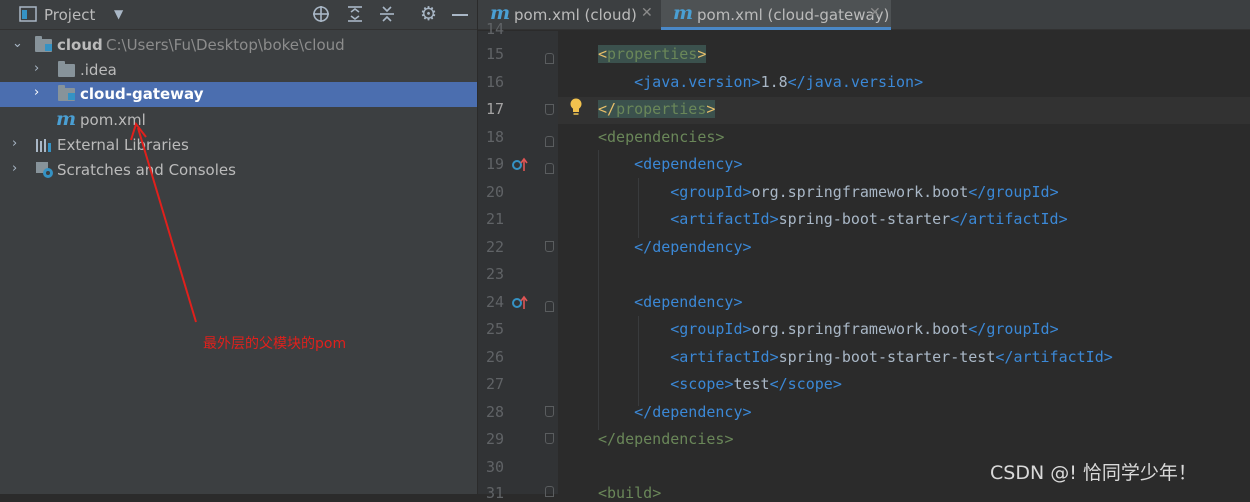  What do you see at coordinates (494, 164) in the screenshot?
I see `line-number: 19` at bounding box center [494, 164].